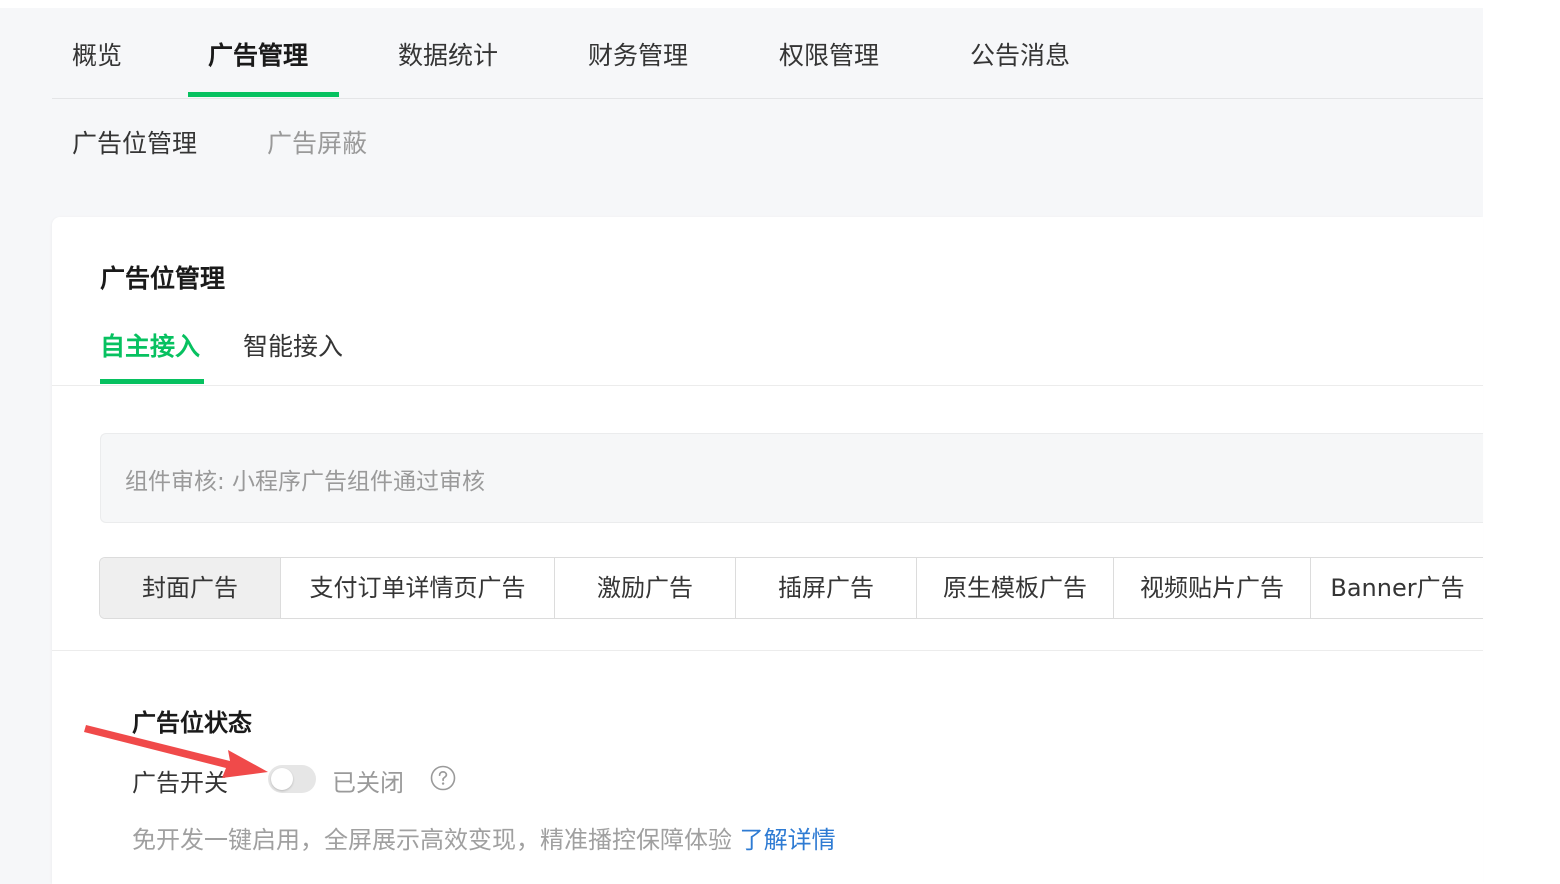 Image resolution: width=1560 pixels, height=884 pixels. Describe the element at coordinates (263, 94) in the screenshot. I see `active-tab-indicator` at that location.